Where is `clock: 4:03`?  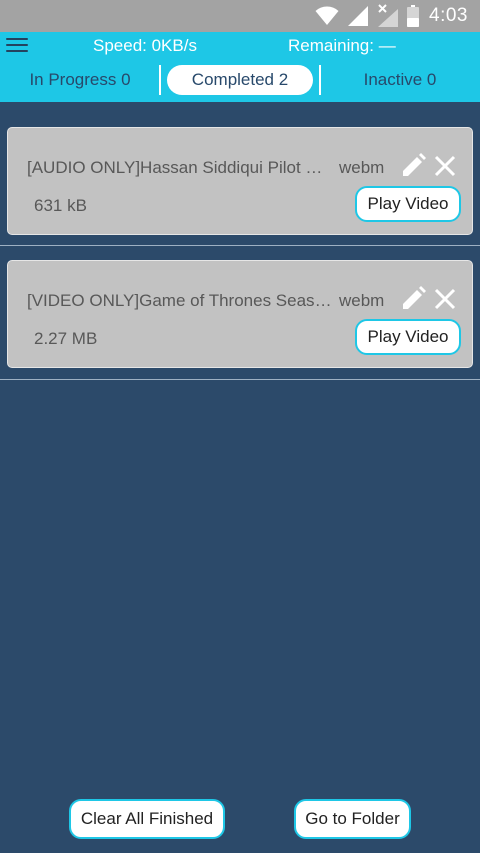 clock: 4:03 is located at coordinates (448, 15).